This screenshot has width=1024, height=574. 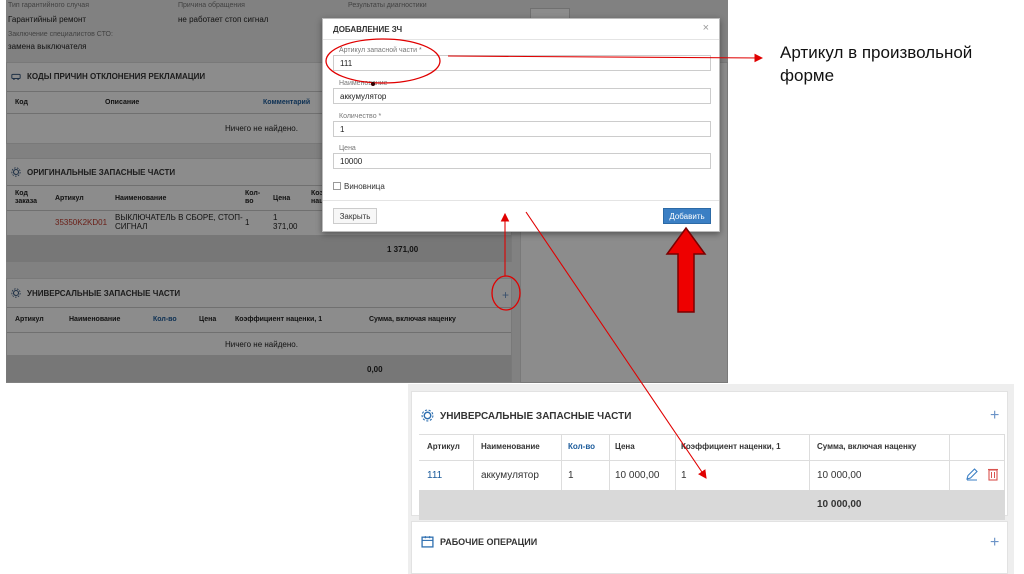 I want to click on add-work-operation-icon: +, so click(x=994, y=543).